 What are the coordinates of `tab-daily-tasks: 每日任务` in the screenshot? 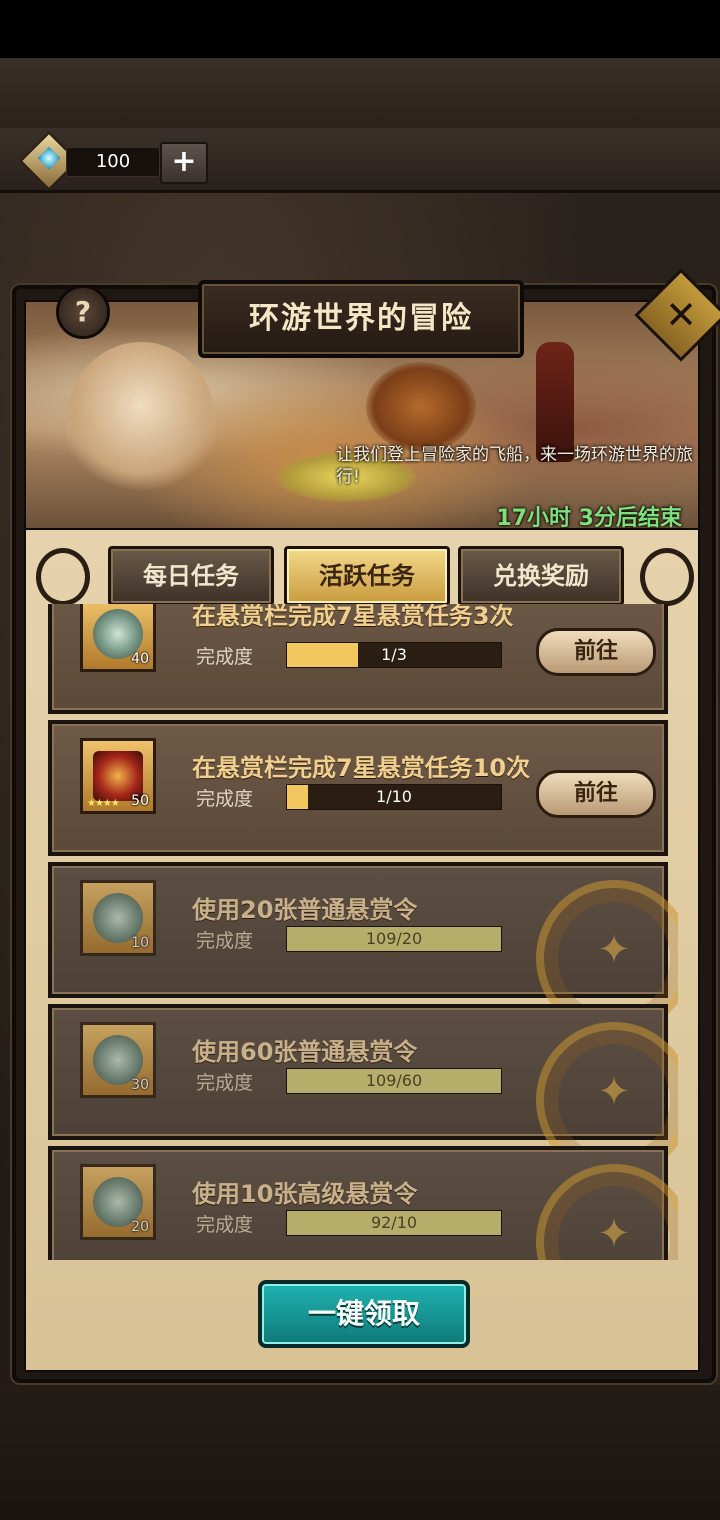 It's located at (191, 576).